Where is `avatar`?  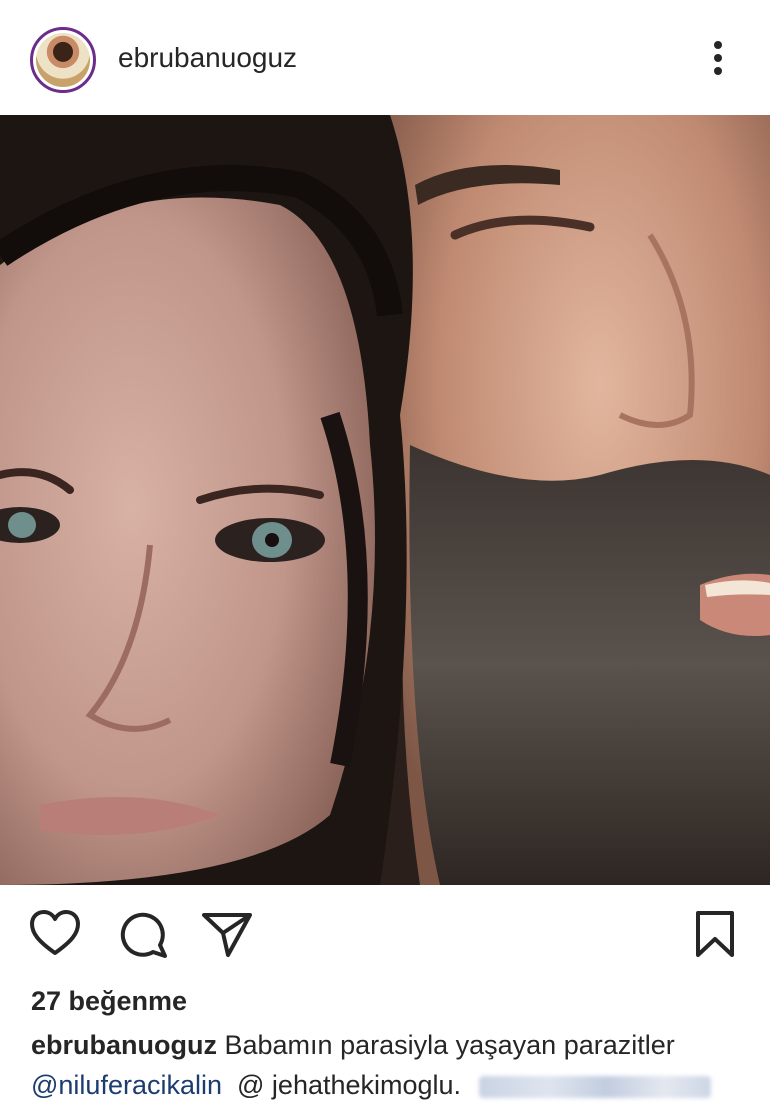 avatar is located at coordinates (63, 60).